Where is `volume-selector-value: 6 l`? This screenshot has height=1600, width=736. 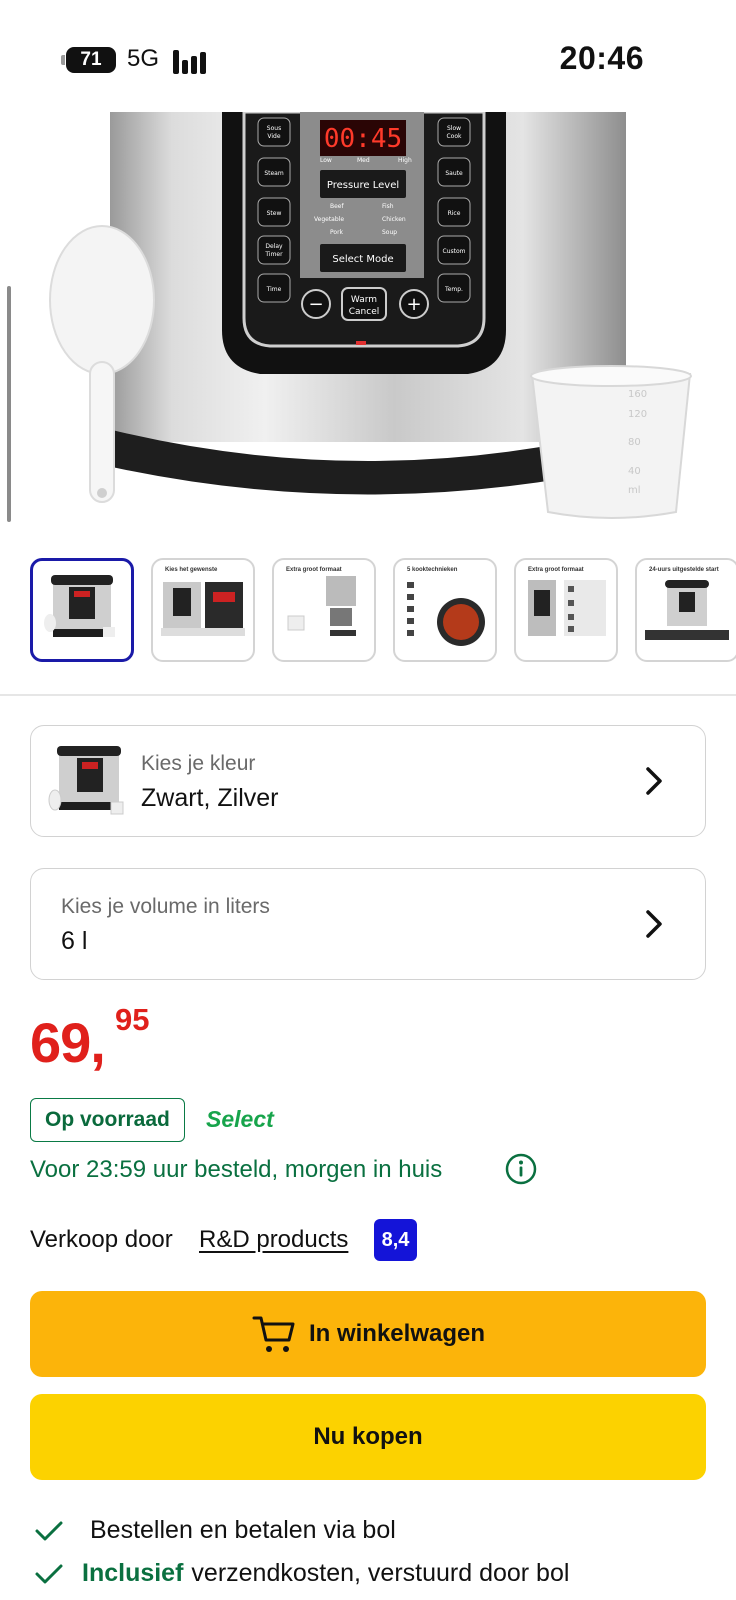 volume-selector-value: 6 l is located at coordinates (74, 941).